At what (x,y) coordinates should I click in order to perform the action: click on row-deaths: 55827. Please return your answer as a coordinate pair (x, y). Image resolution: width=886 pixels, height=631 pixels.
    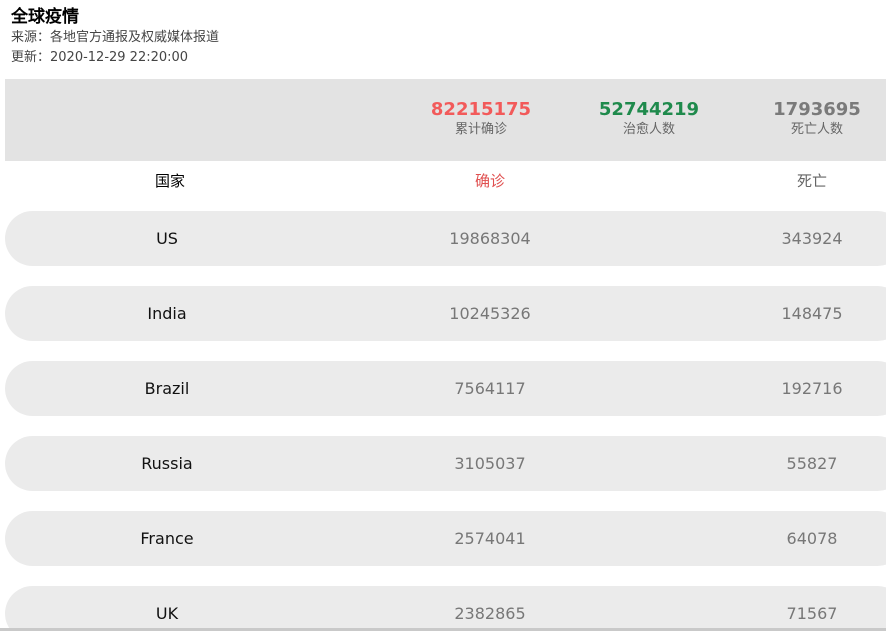
    Looking at the image, I should click on (812, 463).